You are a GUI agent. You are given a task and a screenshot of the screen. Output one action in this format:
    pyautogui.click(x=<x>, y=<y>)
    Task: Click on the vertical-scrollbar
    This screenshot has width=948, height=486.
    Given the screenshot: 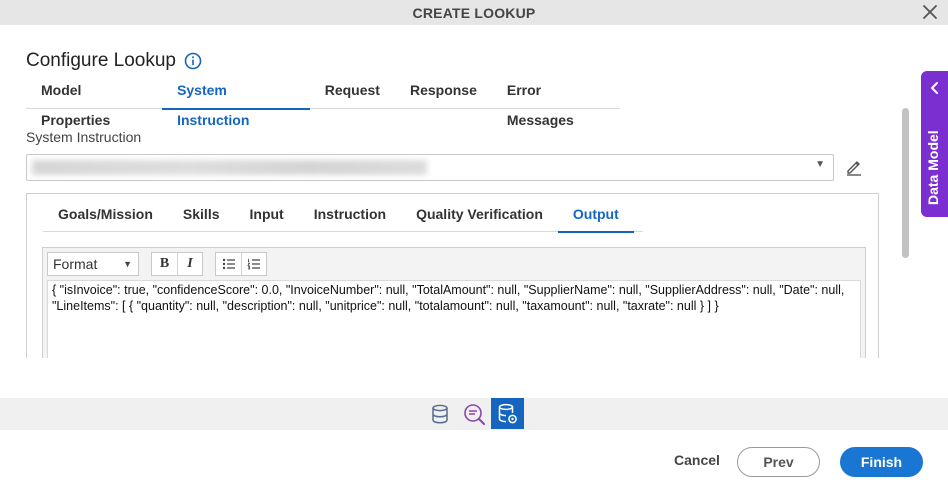 What is the action you would take?
    pyautogui.click(x=905, y=183)
    